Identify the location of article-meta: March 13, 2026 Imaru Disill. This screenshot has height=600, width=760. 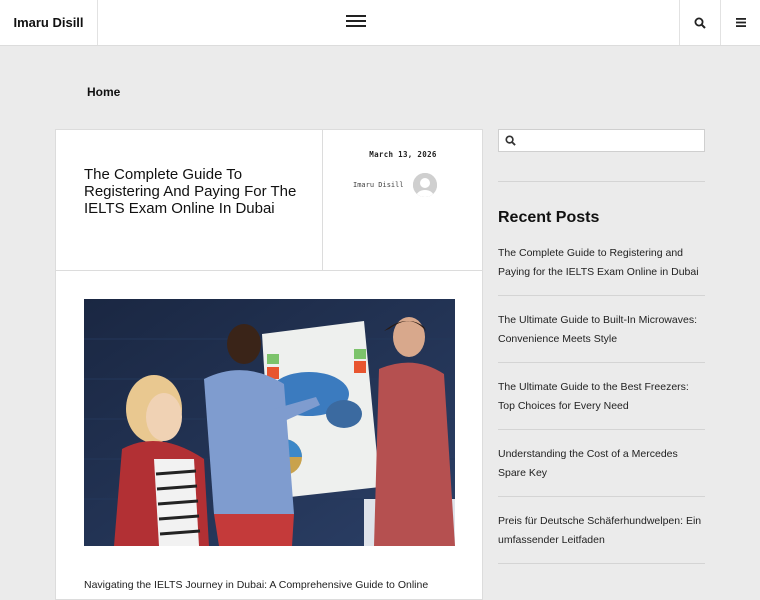
(402, 200).